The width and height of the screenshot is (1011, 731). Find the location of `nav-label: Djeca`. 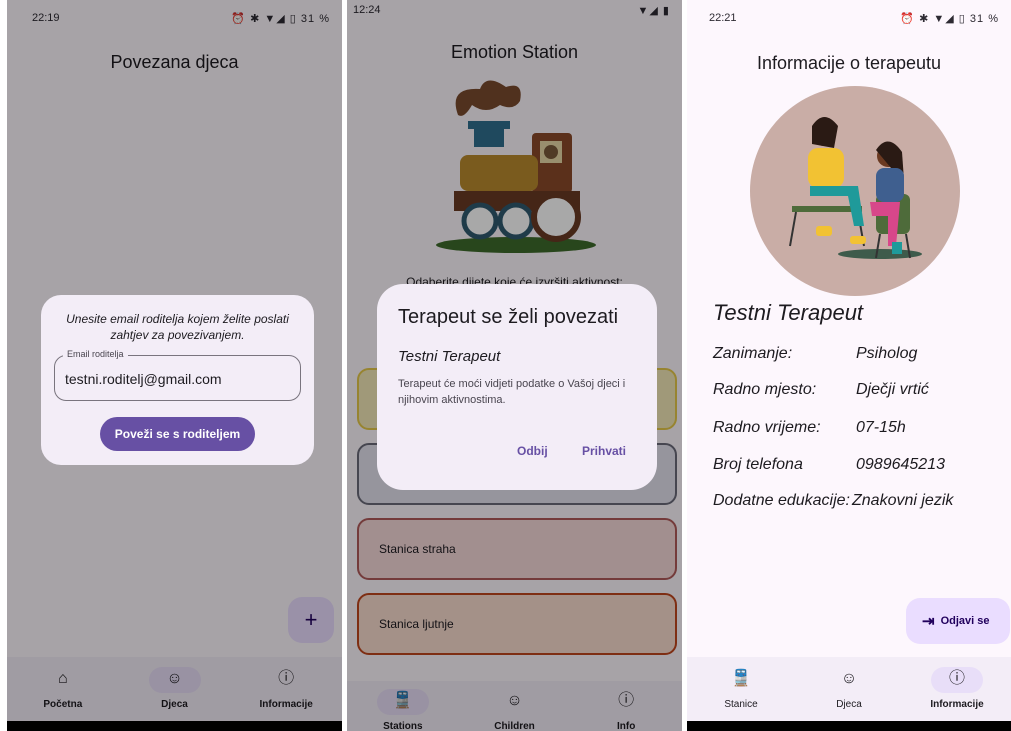

nav-label: Djeca is located at coordinates (849, 704).